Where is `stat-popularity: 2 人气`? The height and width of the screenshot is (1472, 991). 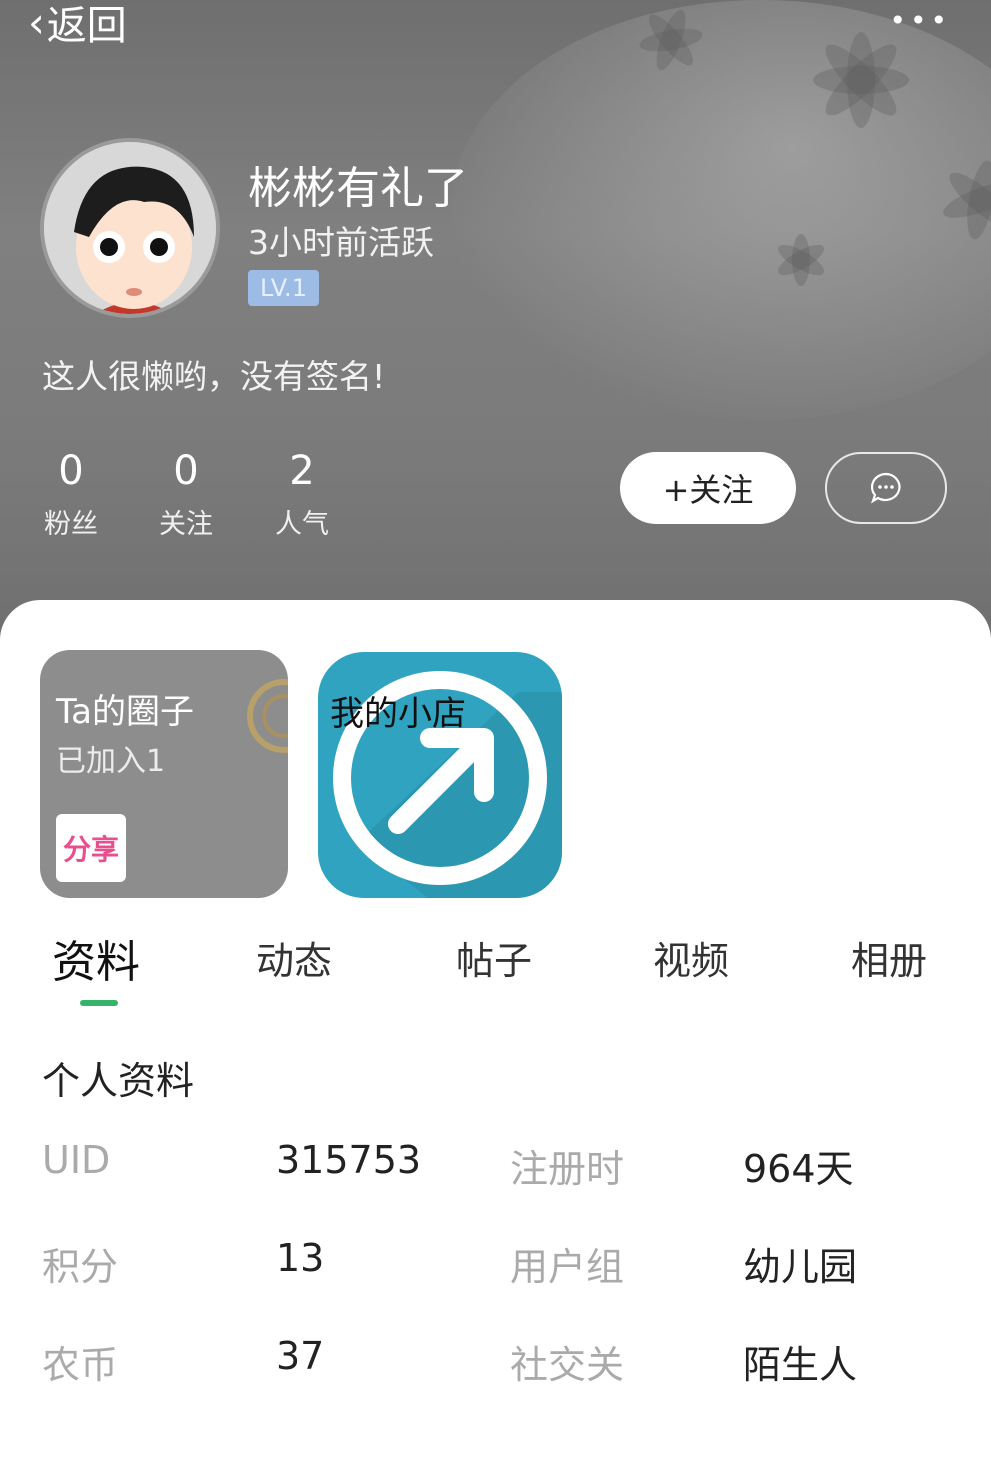
stat-popularity: 2 人气 is located at coordinates (302, 494).